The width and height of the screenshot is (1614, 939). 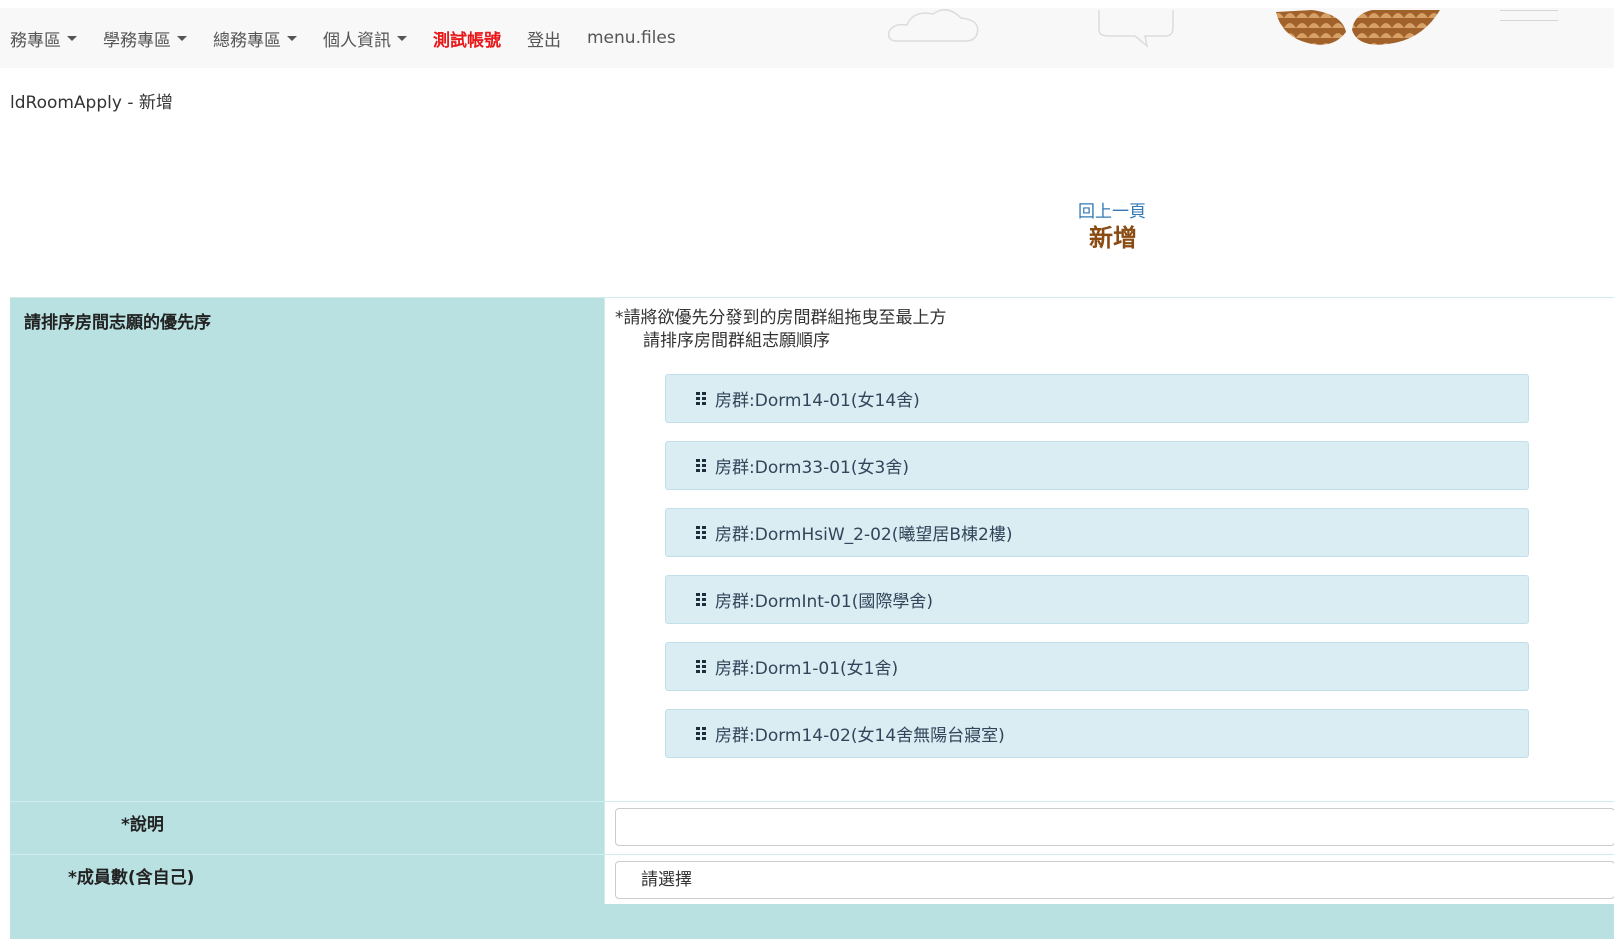 I want to click on logo-icon, so click(x=1358, y=27).